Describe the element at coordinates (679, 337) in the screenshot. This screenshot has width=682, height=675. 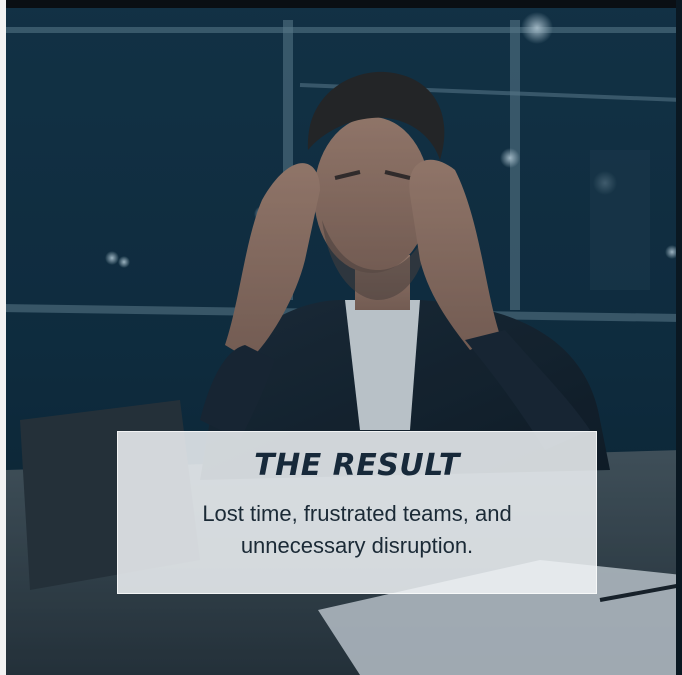
I see `right-border` at that location.